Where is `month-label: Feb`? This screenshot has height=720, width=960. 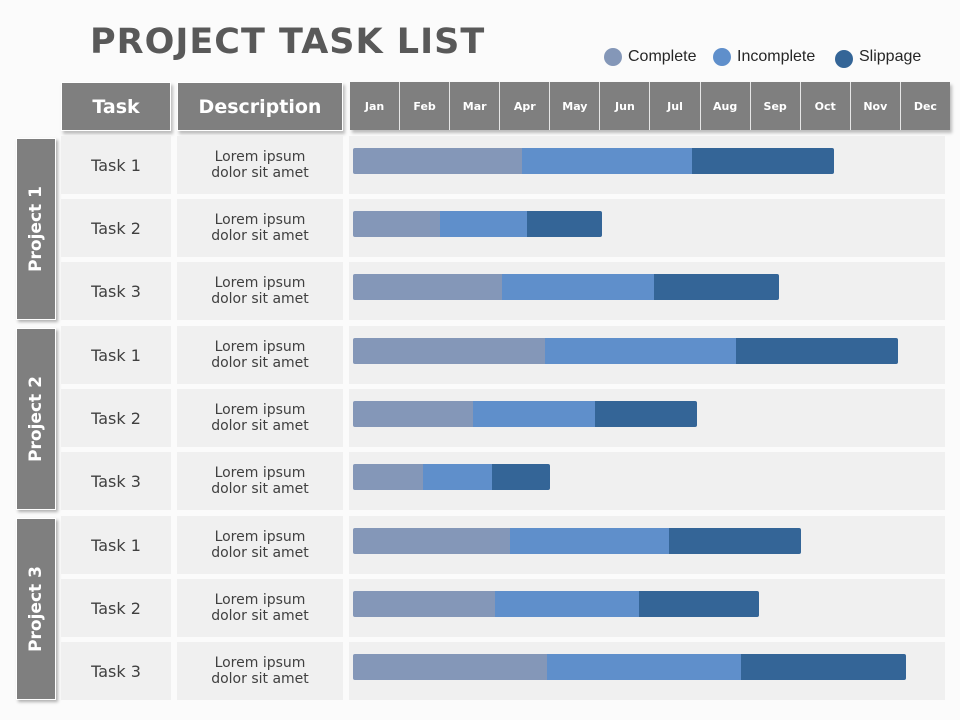
month-label: Feb is located at coordinates (425, 106).